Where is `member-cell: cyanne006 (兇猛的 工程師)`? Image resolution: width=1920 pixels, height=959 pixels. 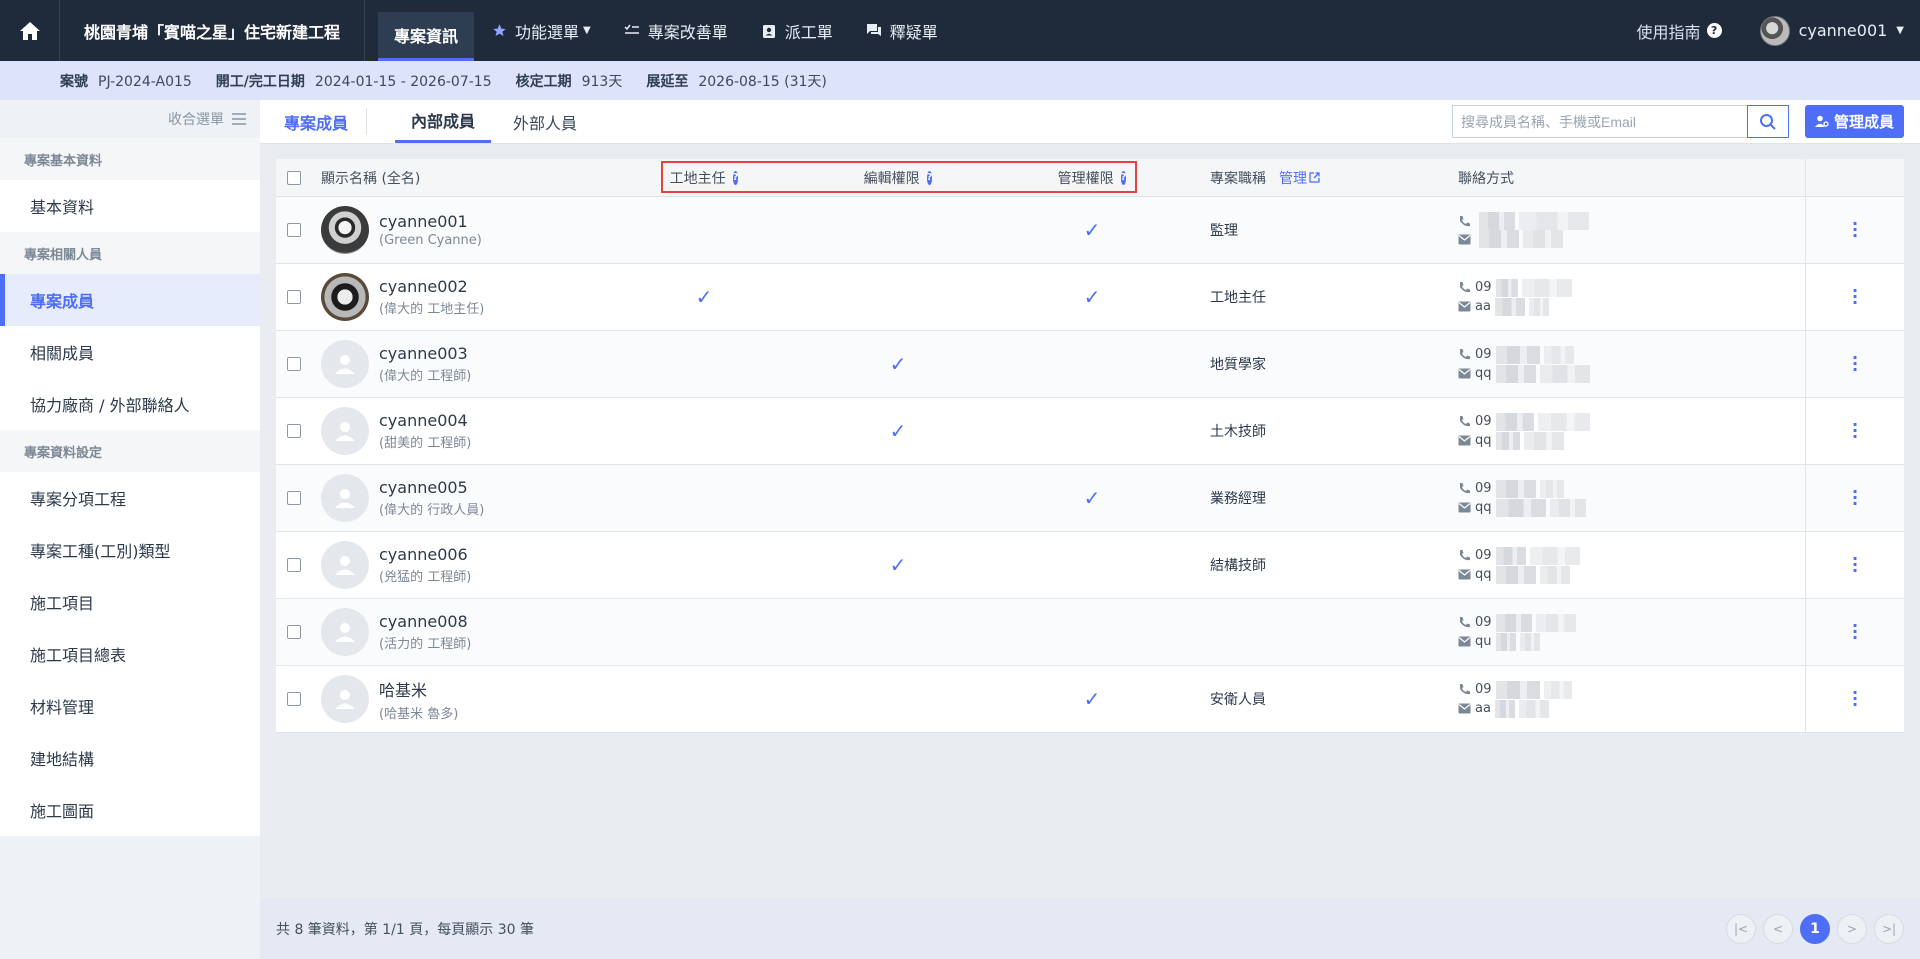
member-cell: cyanne006 (兇猛的 工程師) is located at coordinates (396, 565).